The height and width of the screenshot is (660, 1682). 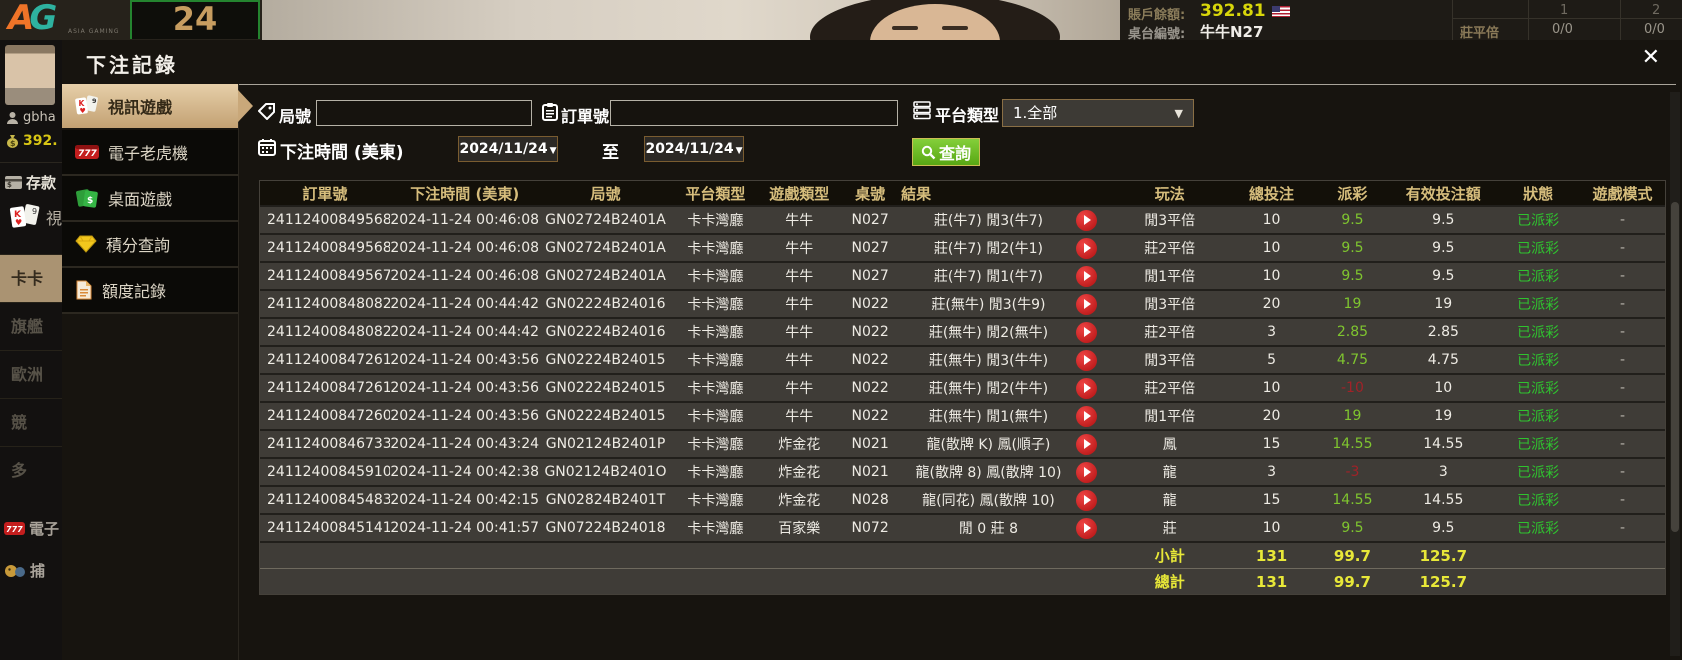 What do you see at coordinates (1271, 444) in the screenshot?
I see `cell: 15` at bounding box center [1271, 444].